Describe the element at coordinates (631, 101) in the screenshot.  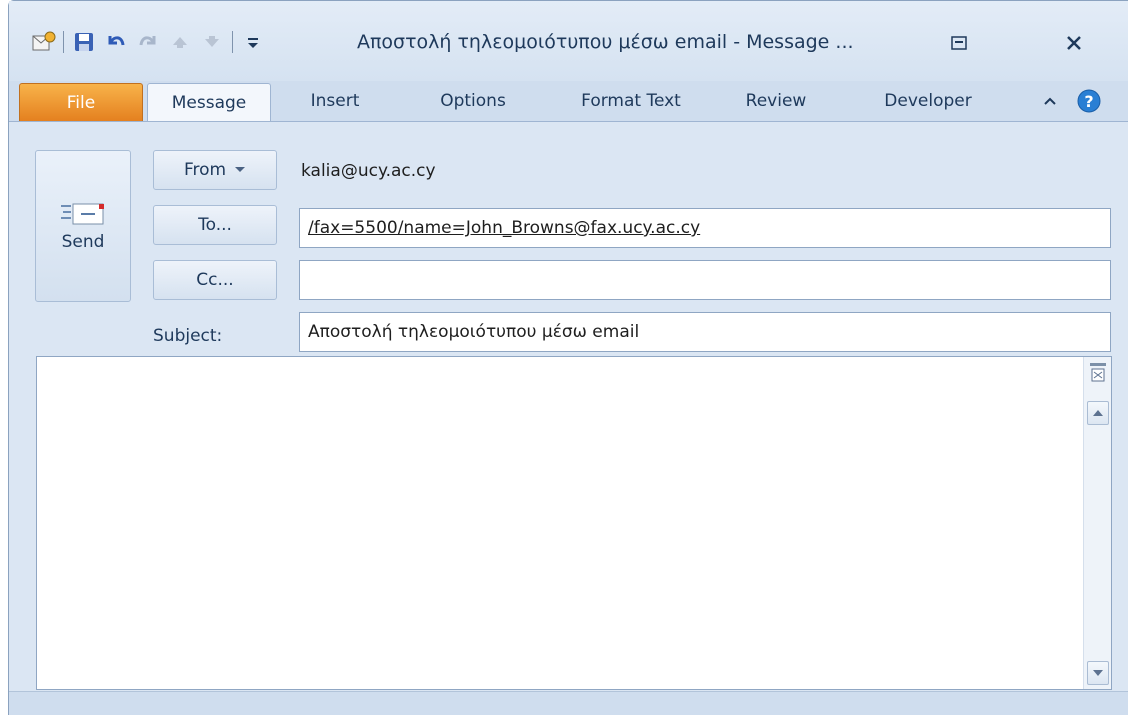
I see `tab-format-text: Format Text` at that location.